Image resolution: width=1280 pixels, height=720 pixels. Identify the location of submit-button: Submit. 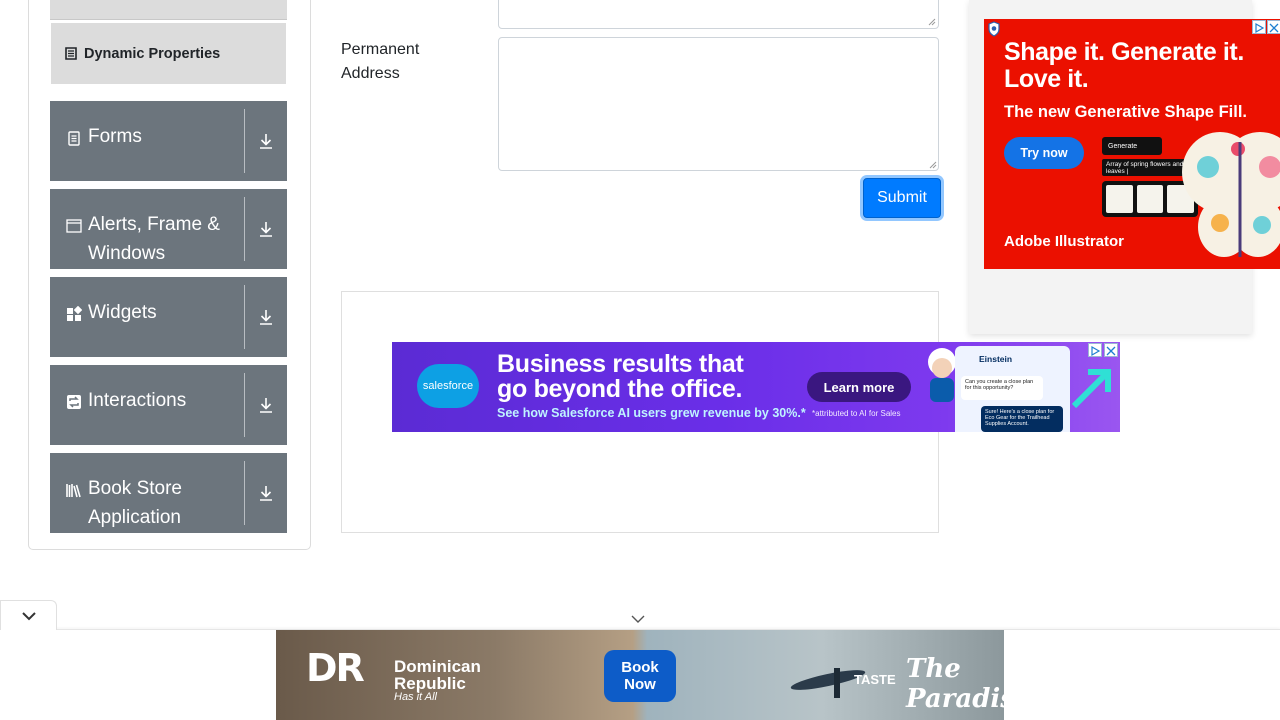
(902, 198).